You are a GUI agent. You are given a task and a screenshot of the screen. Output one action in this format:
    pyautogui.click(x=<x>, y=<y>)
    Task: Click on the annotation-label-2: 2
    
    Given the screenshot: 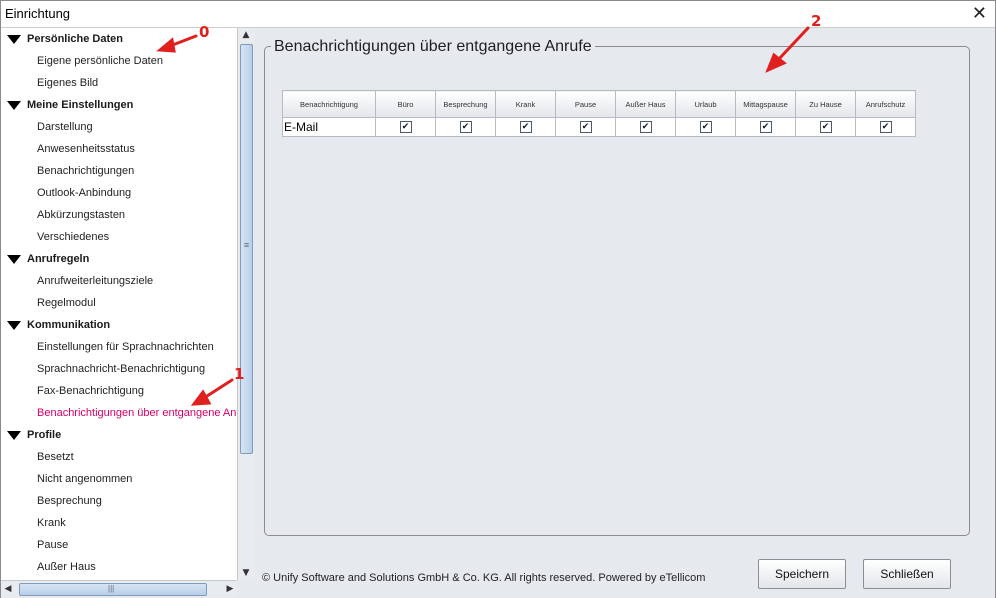 What is the action you would take?
    pyautogui.click(x=816, y=21)
    